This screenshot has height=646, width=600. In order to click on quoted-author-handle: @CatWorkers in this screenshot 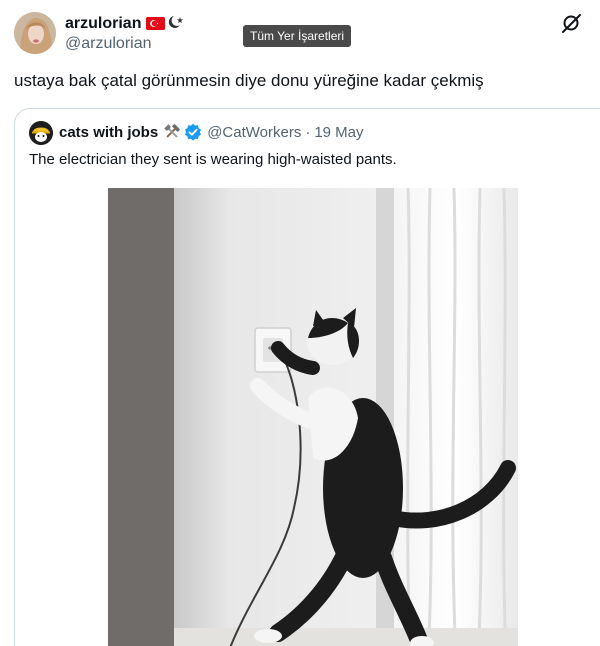, I will do `click(254, 132)`.